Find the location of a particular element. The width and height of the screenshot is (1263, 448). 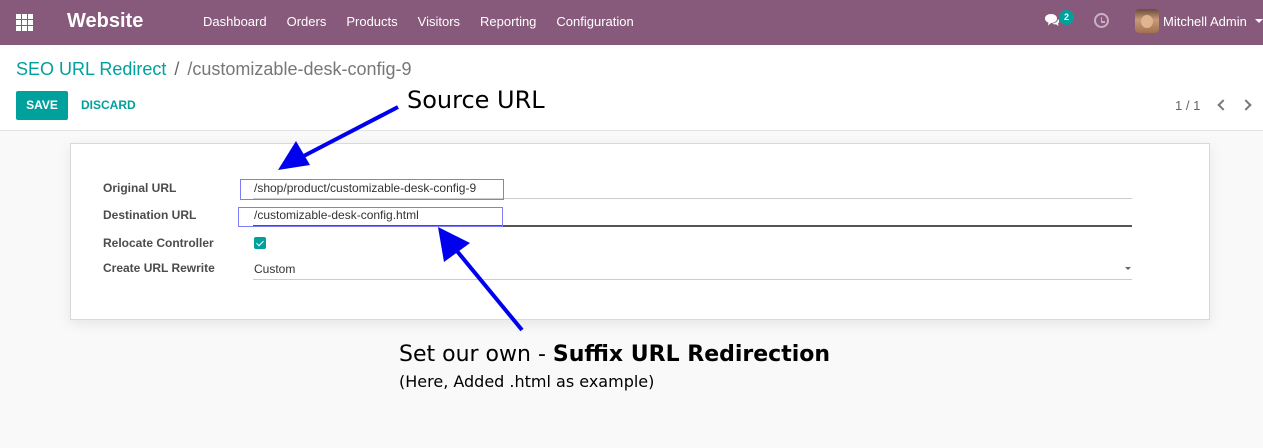

menu-item-products: Products is located at coordinates (371, 21).